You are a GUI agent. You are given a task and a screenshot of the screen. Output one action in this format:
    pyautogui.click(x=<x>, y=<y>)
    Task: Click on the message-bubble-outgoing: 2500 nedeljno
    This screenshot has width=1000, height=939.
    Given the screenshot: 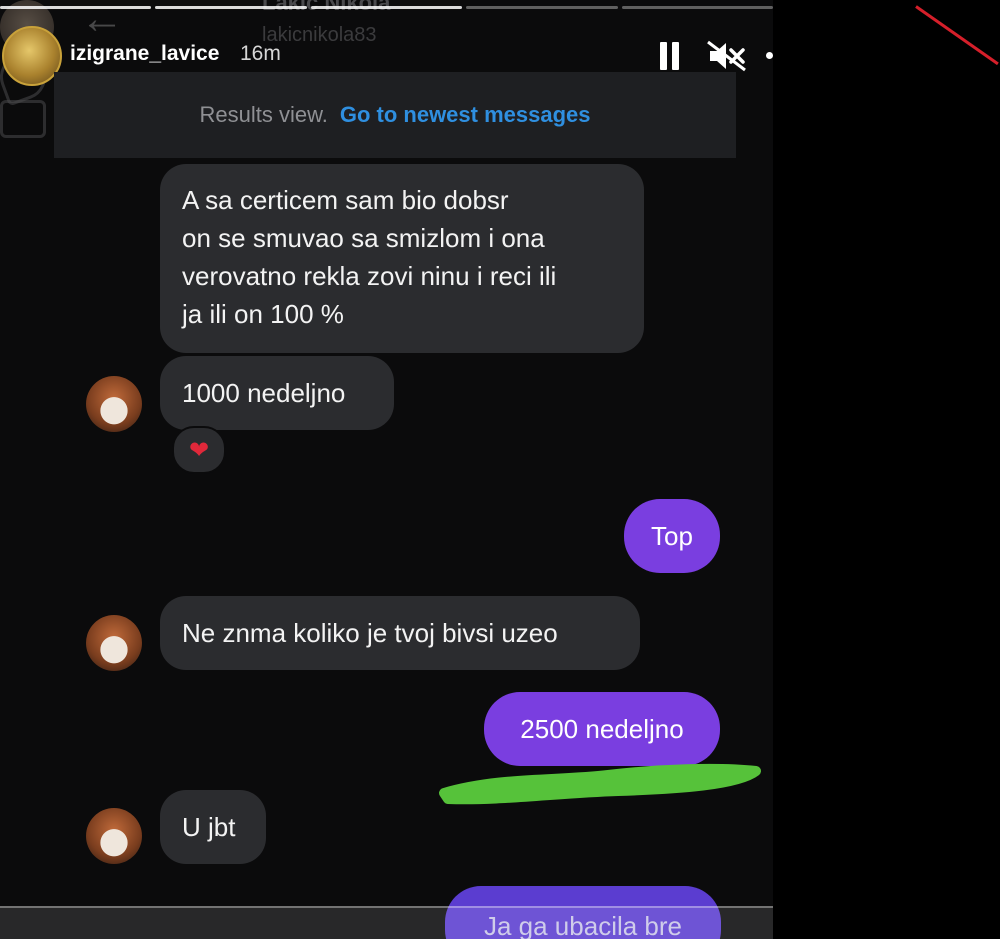 What is the action you would take?
    pyautogui.click(x=602, y=729)
    